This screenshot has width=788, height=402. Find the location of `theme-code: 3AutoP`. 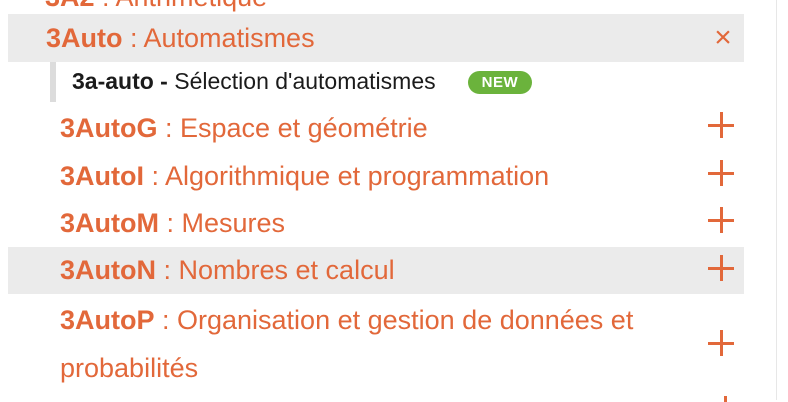

theme-code: 3AutoP is located at coordinates (107, 320).